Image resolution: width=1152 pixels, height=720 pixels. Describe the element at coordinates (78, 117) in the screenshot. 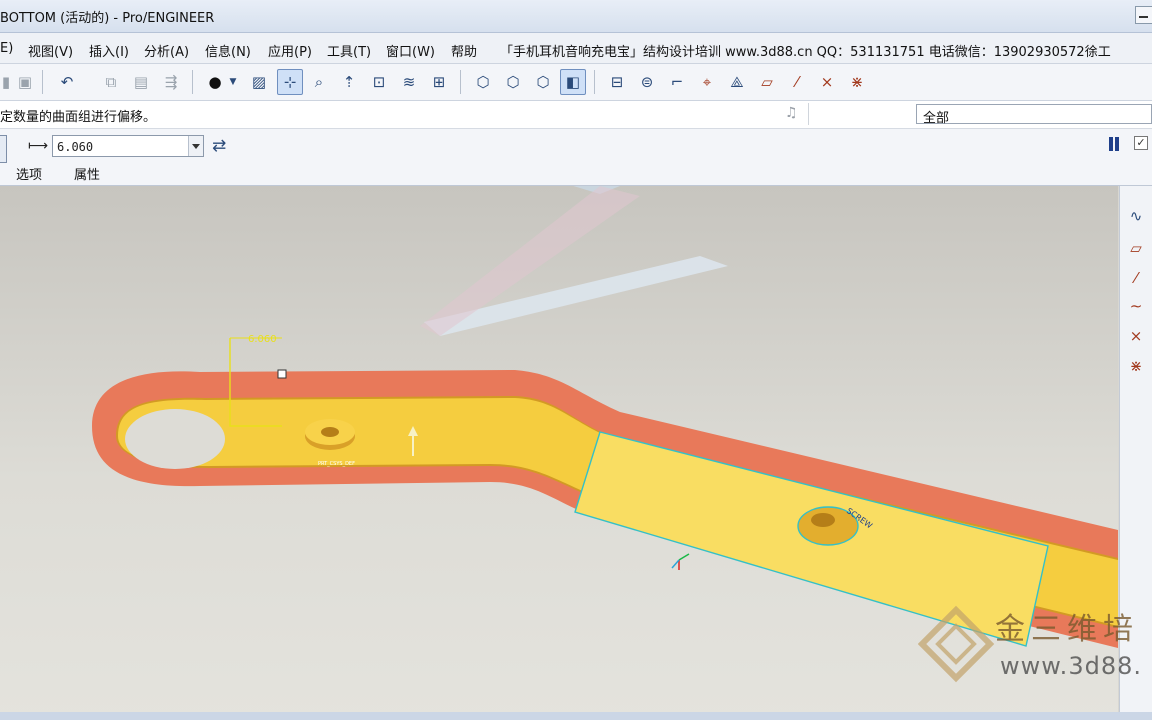

I see `status-message: 定数量的曲面组进行偏移。` at that location.